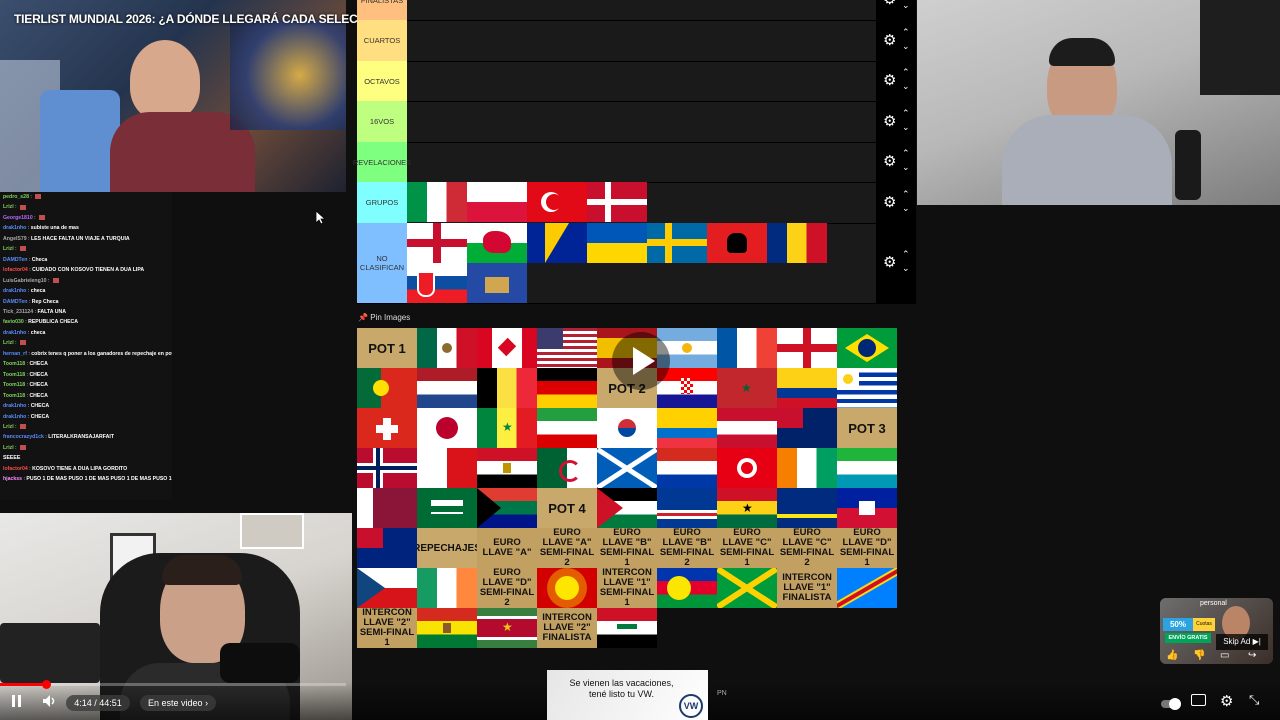 The height and width of the screenshot is (720, 1280). What do you see at coordinates (382, 40) in the screenshot?
I see `tier-label: CUARTOS` at bounding box center [382, 40].